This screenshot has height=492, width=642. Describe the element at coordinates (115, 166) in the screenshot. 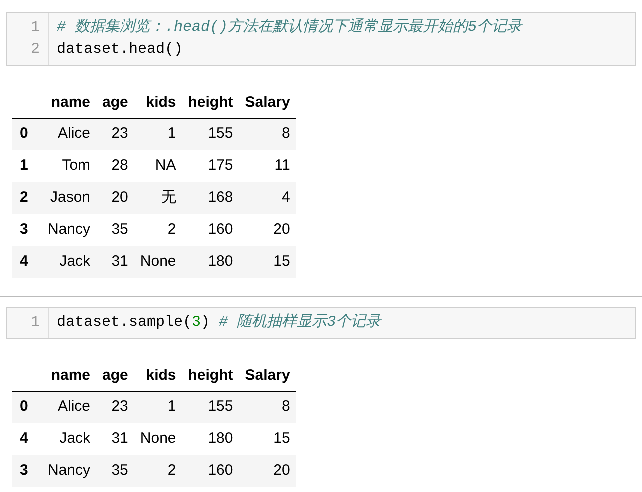

I see `table-cell: 28` at that location.